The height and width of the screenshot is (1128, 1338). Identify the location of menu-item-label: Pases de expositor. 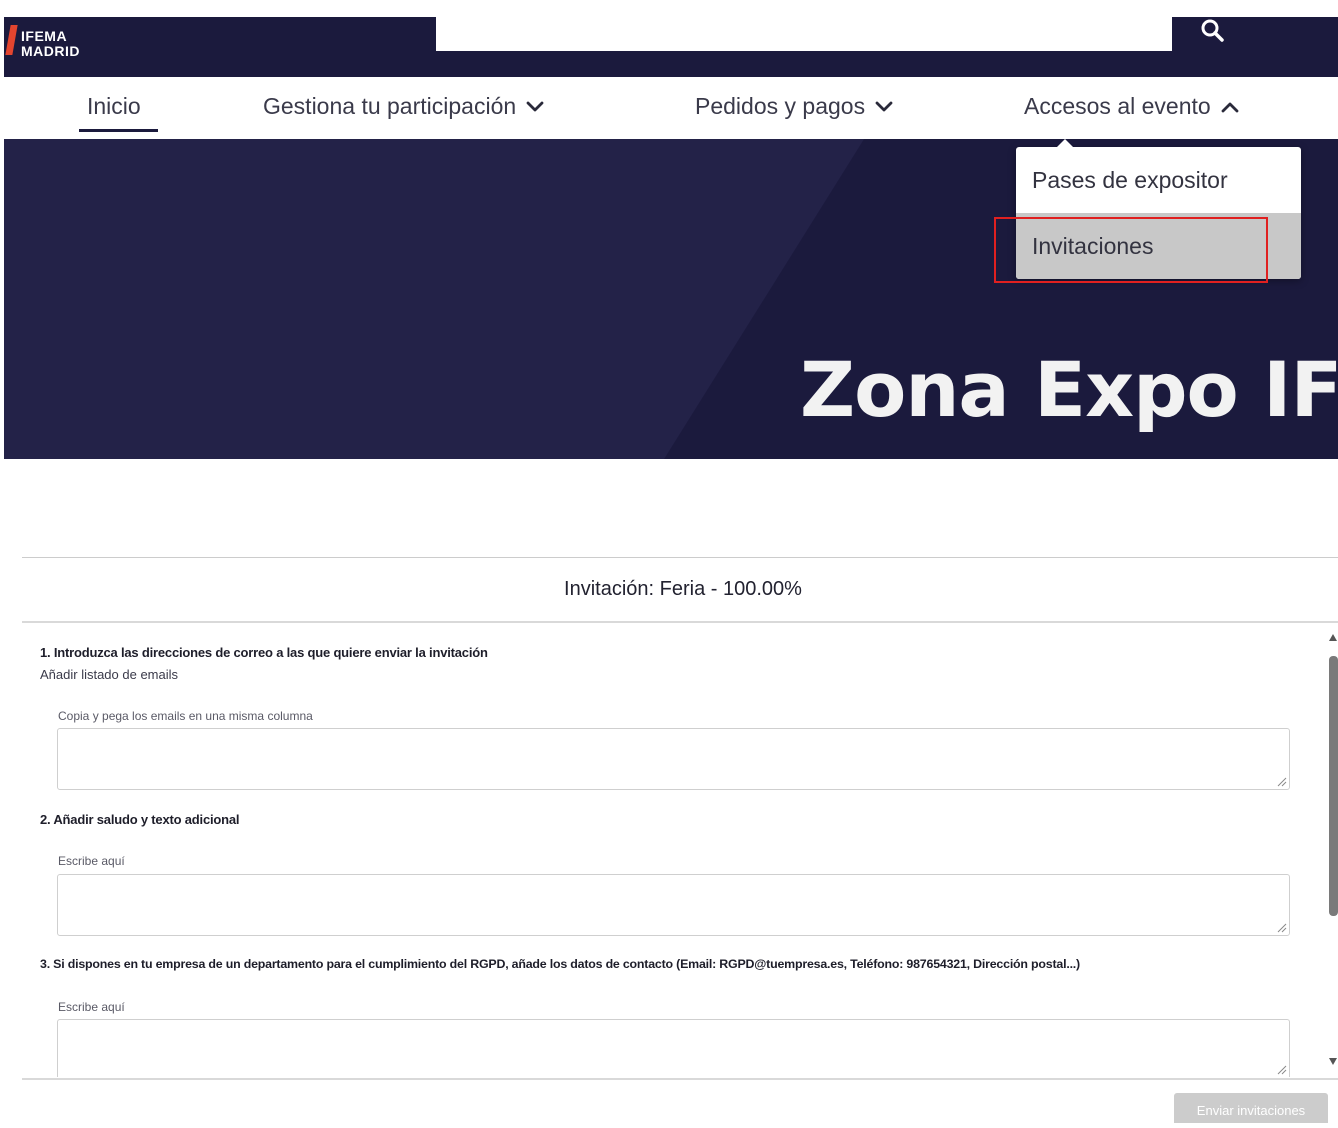
(1130, 179).